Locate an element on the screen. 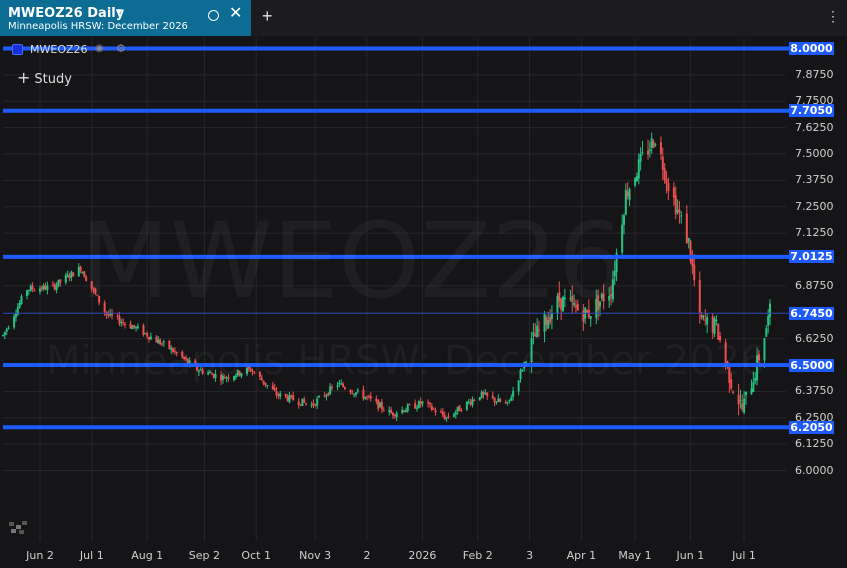 The height and width of the screenshot is (568, 847). price-badge-13: 6.5000 is located at coordinates (811, 365).